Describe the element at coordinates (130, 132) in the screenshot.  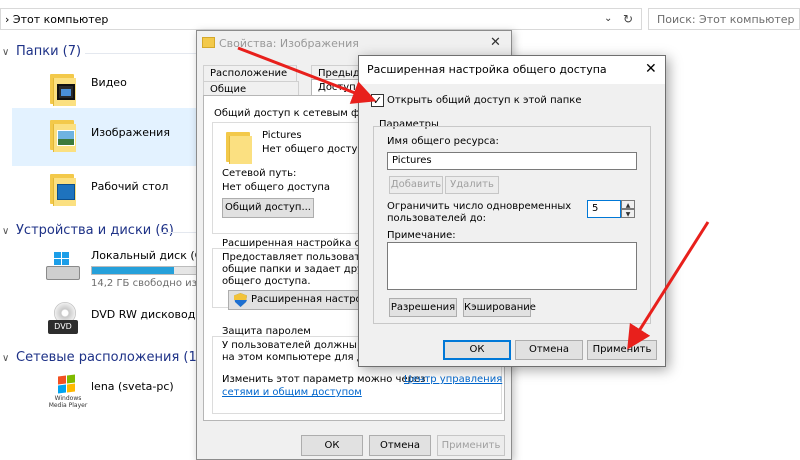
I see `item-label: Изображения` at that location.